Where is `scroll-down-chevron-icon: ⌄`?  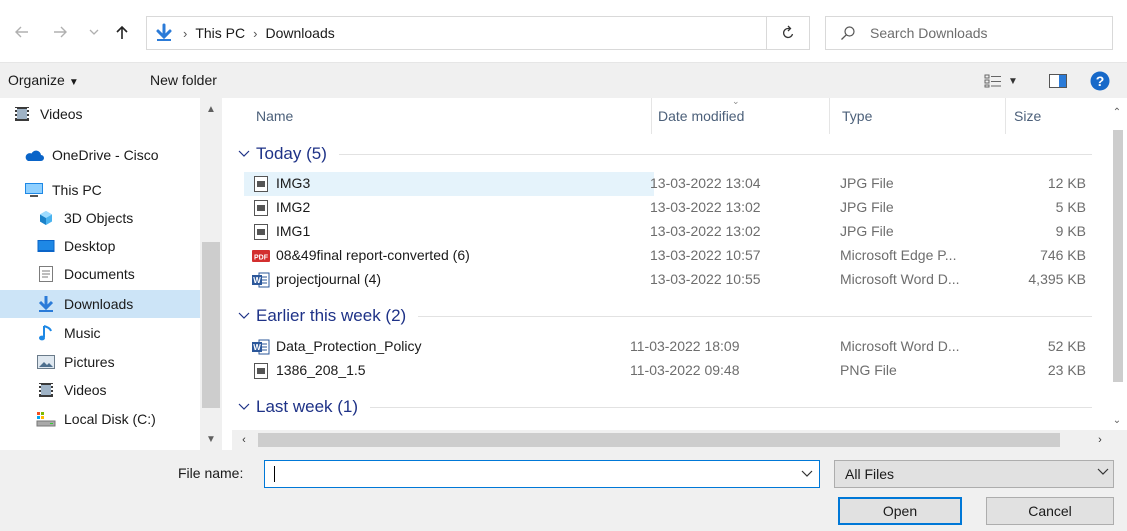 scroll-down-chevron-icon: ⌄ is located at coordinates (1117, 420).